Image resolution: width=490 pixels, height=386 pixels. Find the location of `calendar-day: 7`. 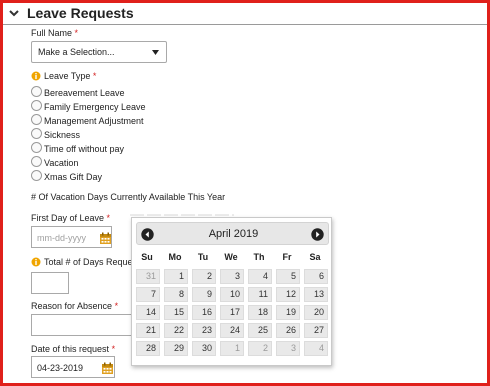

calendar-day: 7 is located at coordinates (148, 294).